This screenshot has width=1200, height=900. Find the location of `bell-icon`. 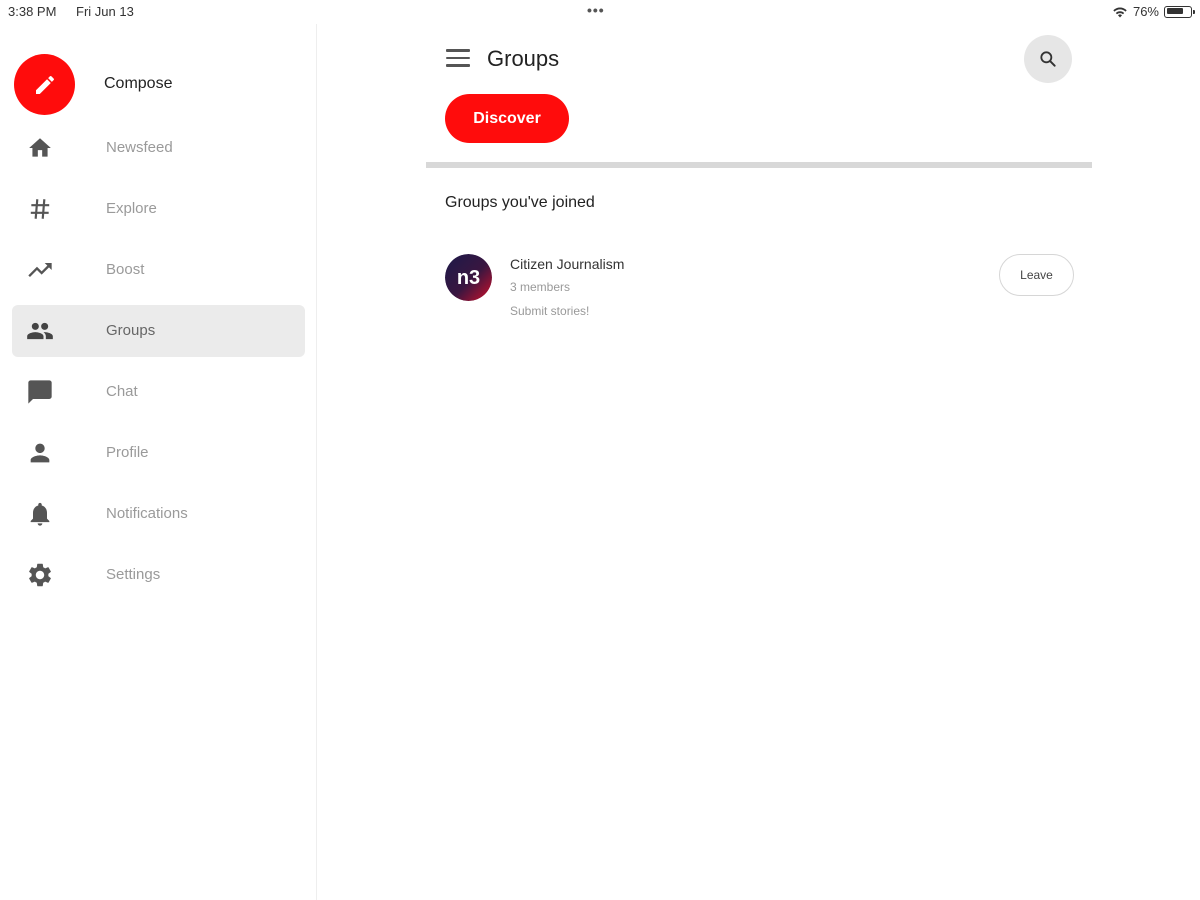

bell-icon is located at coordinates (40, 514).